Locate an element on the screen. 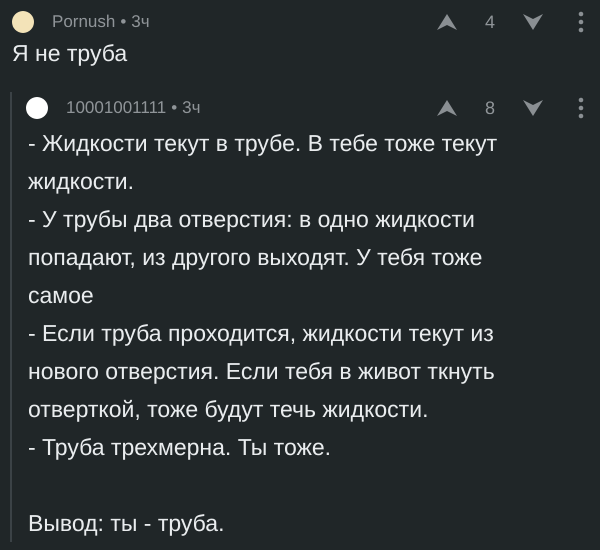 The image size is (600, 550). vote-score: 8 is located at coordinates (490, 108).